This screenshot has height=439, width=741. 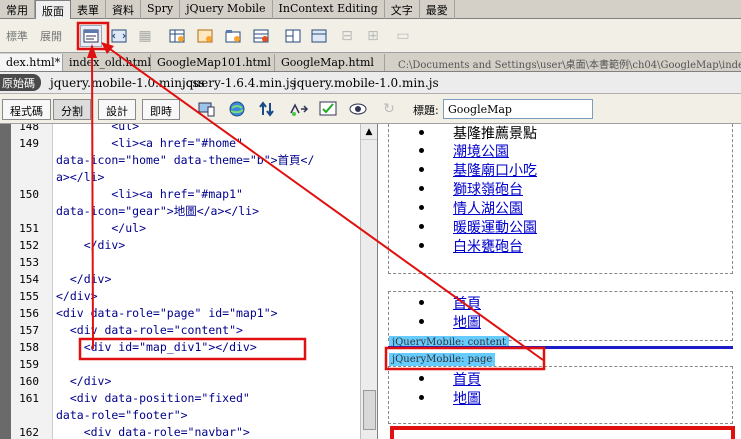 What do you see at coordinates (88, 9) in the screenshot?
I see `tab-forms: 表單` at bounding box center [88, 9].